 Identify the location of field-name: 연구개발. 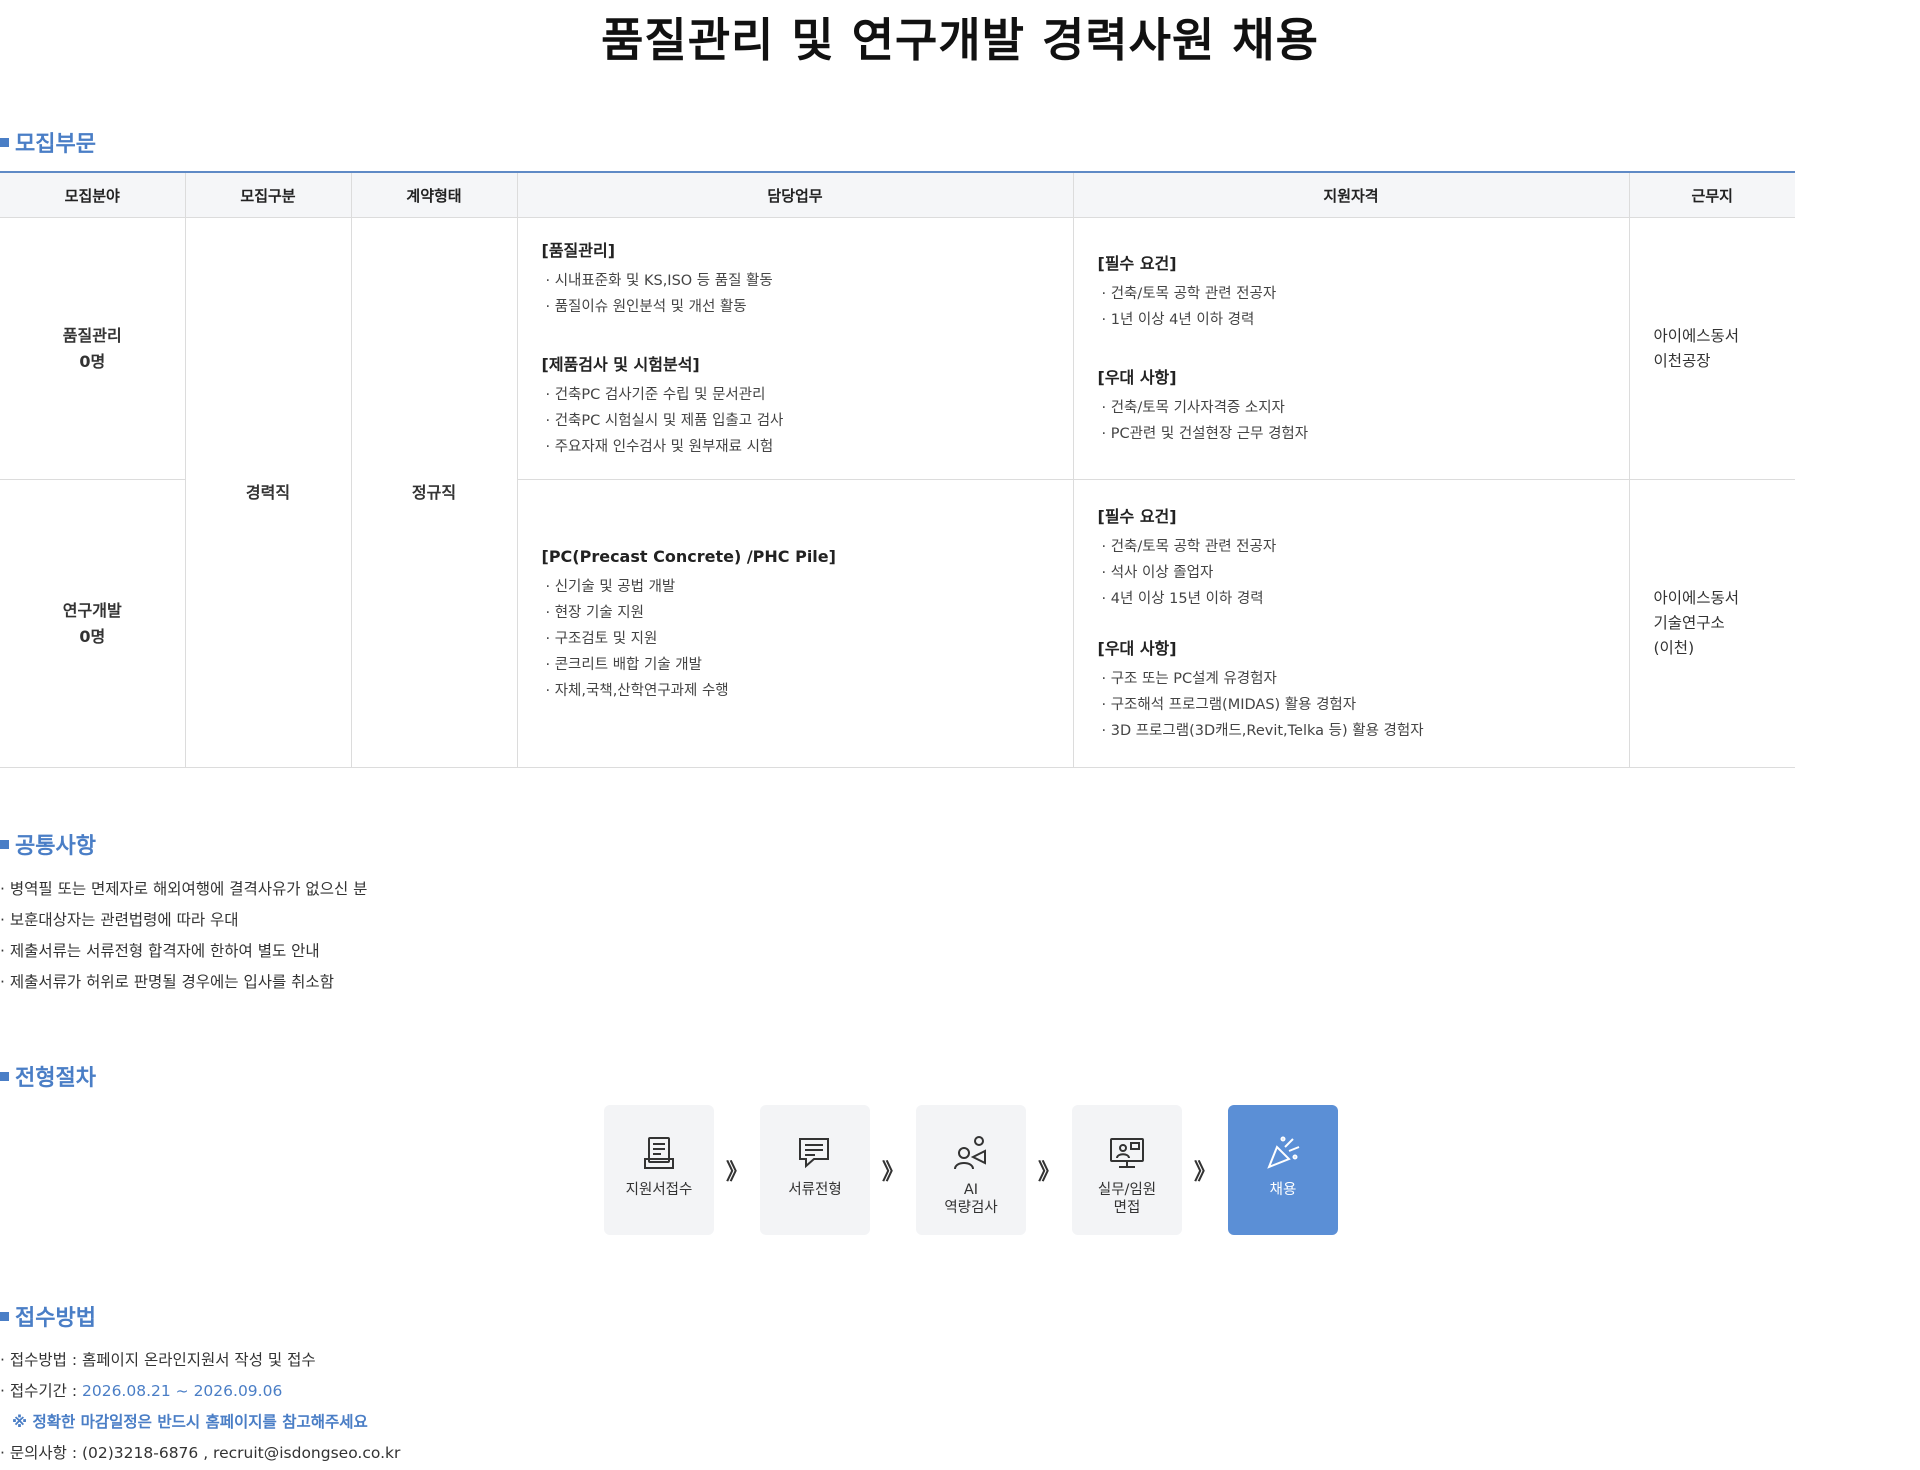
(92, 610).